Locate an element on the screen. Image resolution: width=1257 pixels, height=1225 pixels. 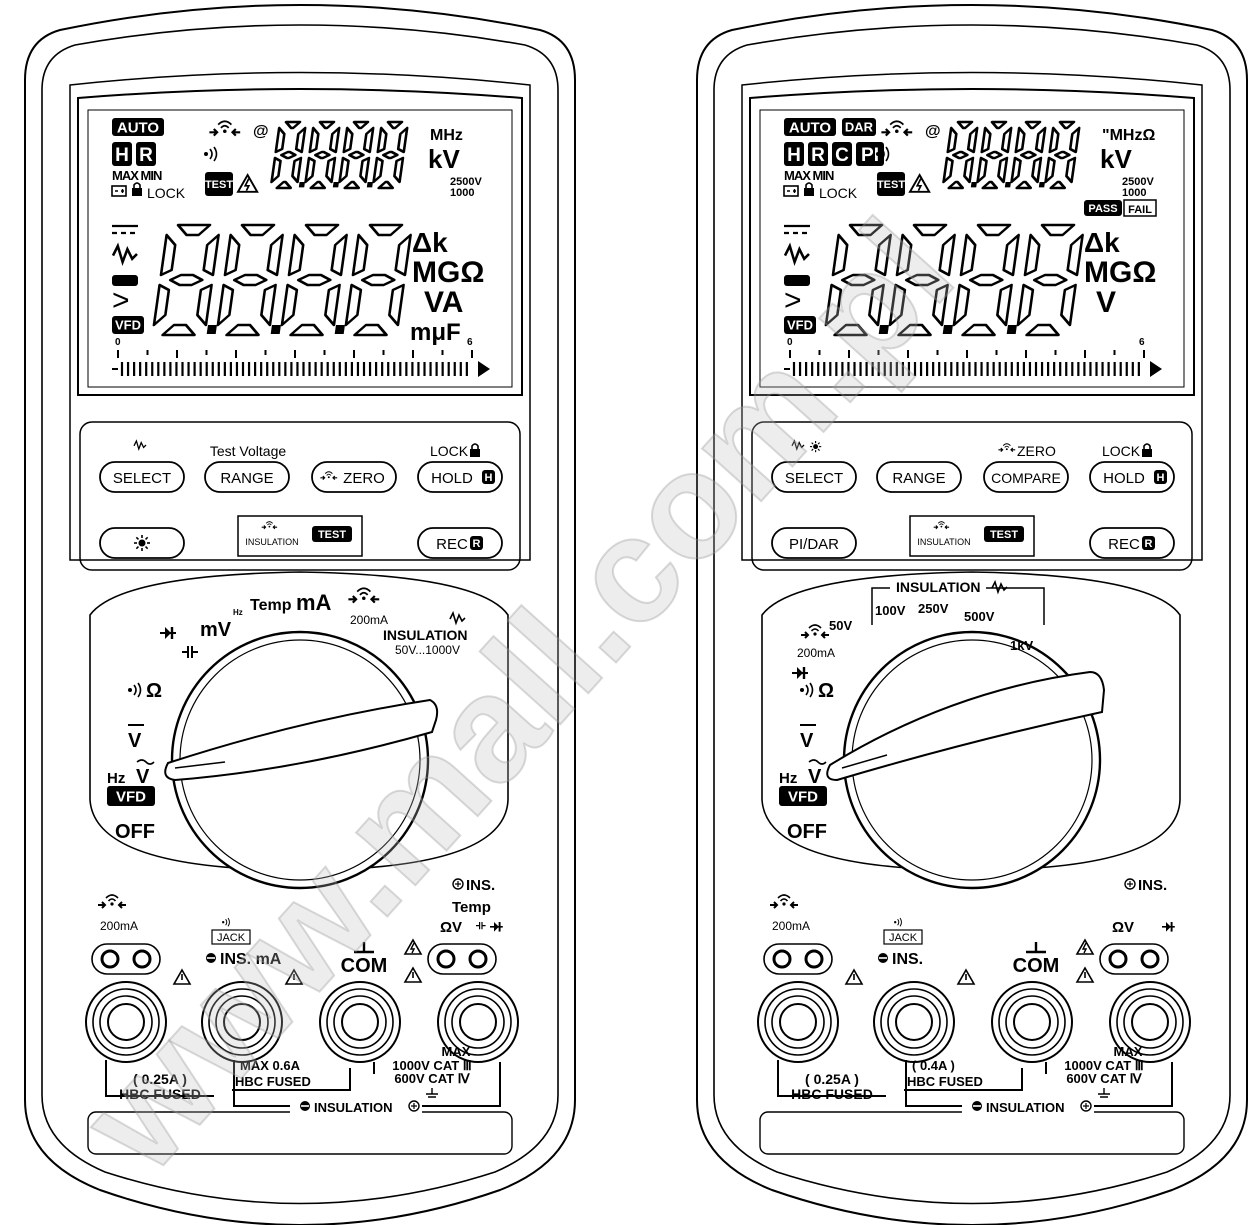
button-label-2: ZERO is located at coordinates (364, 478).